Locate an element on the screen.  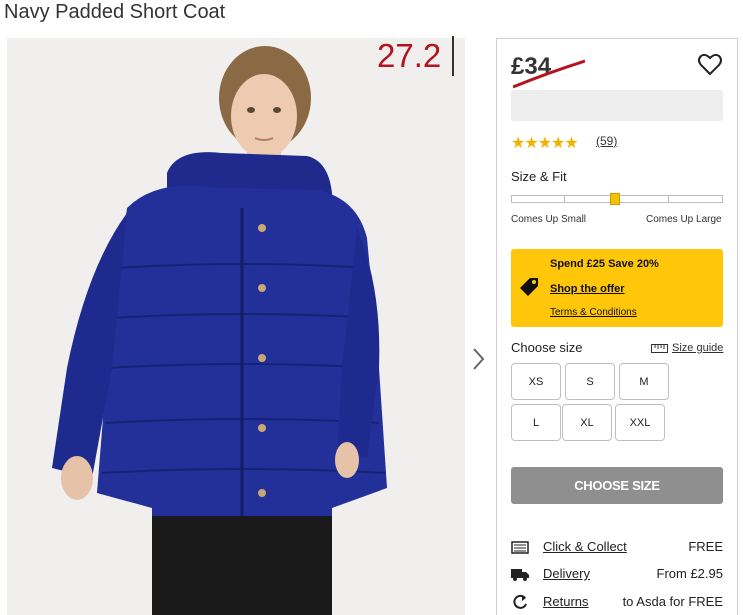
shipping-row-click-collect: Click & Collect FREE is located at coordinates (617, 547).